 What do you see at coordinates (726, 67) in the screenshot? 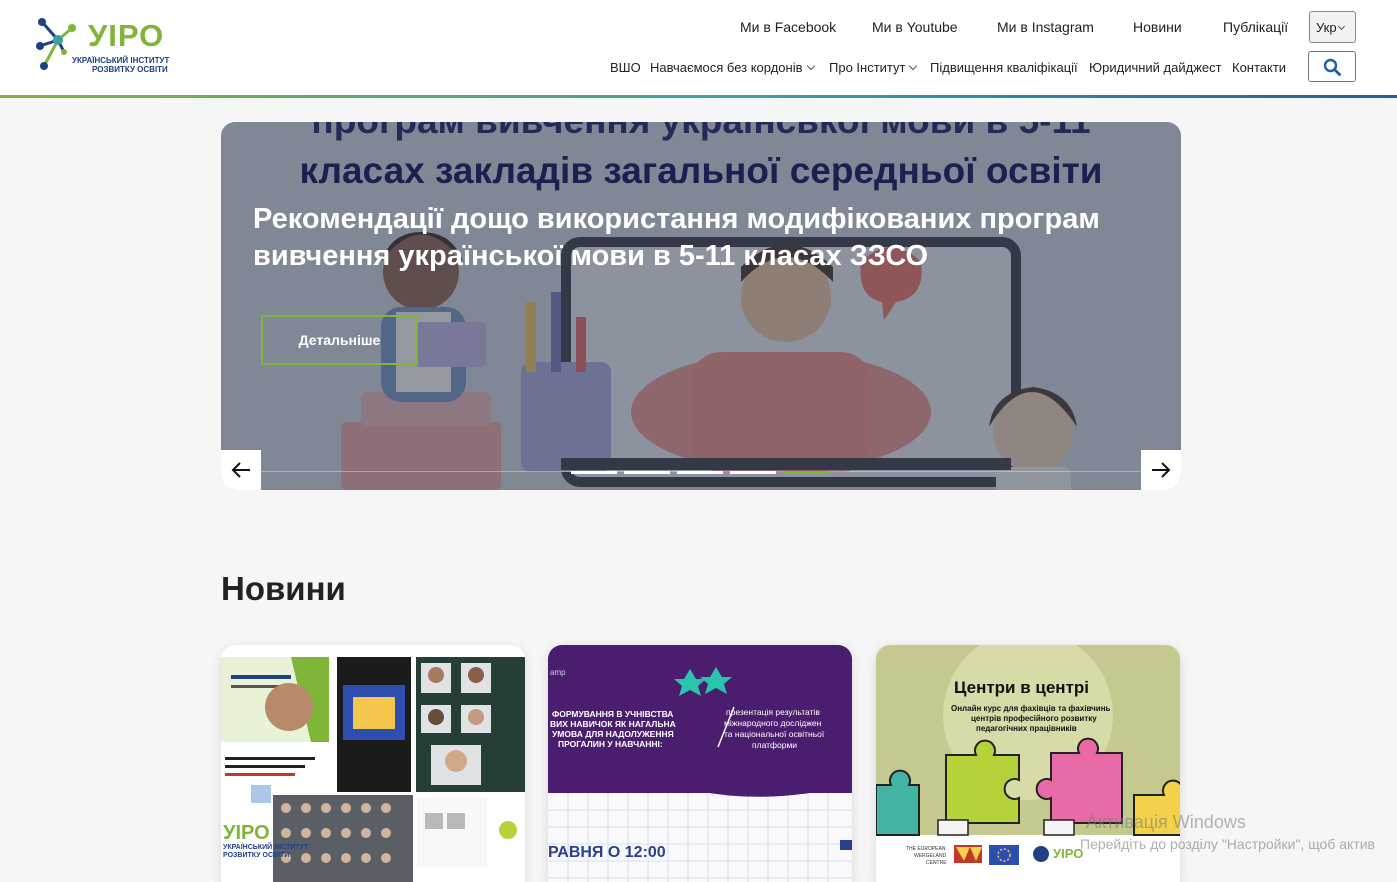
I see `nav-item-label: Навчаємося без кордонів` at bounding box center [726, 67].